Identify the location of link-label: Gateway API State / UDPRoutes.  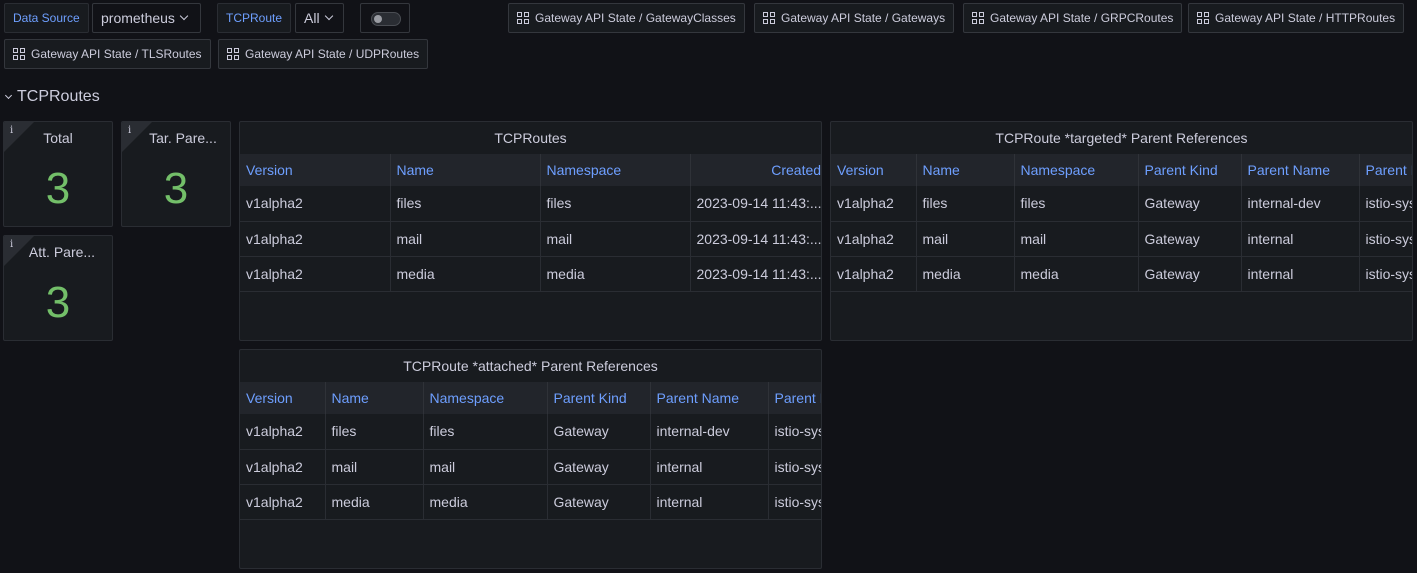
(332, 54).